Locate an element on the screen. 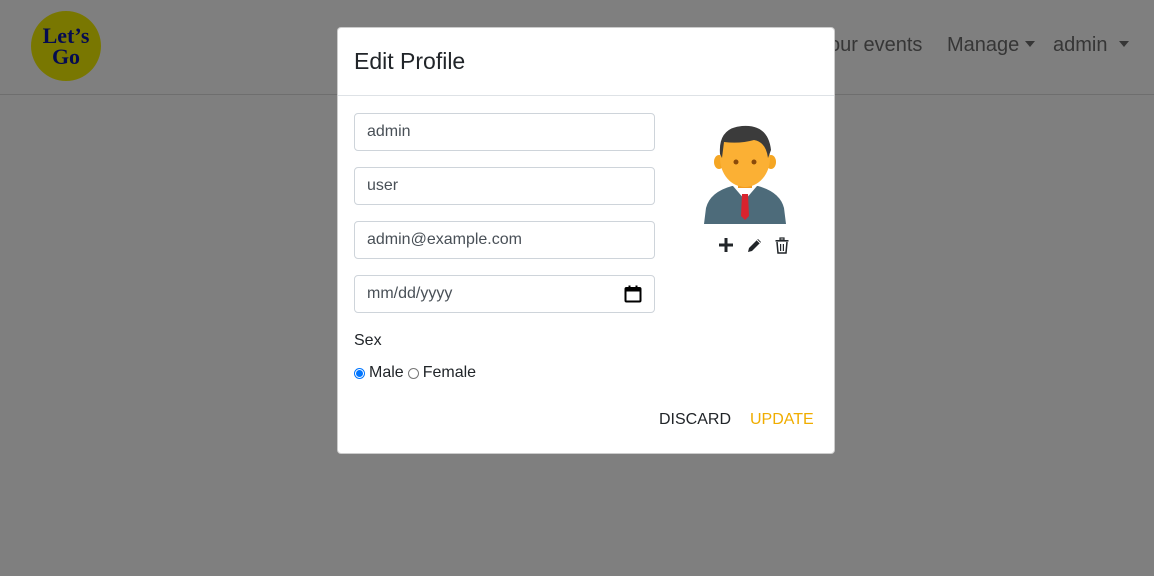  avatar is located at coordinates (745, 172).